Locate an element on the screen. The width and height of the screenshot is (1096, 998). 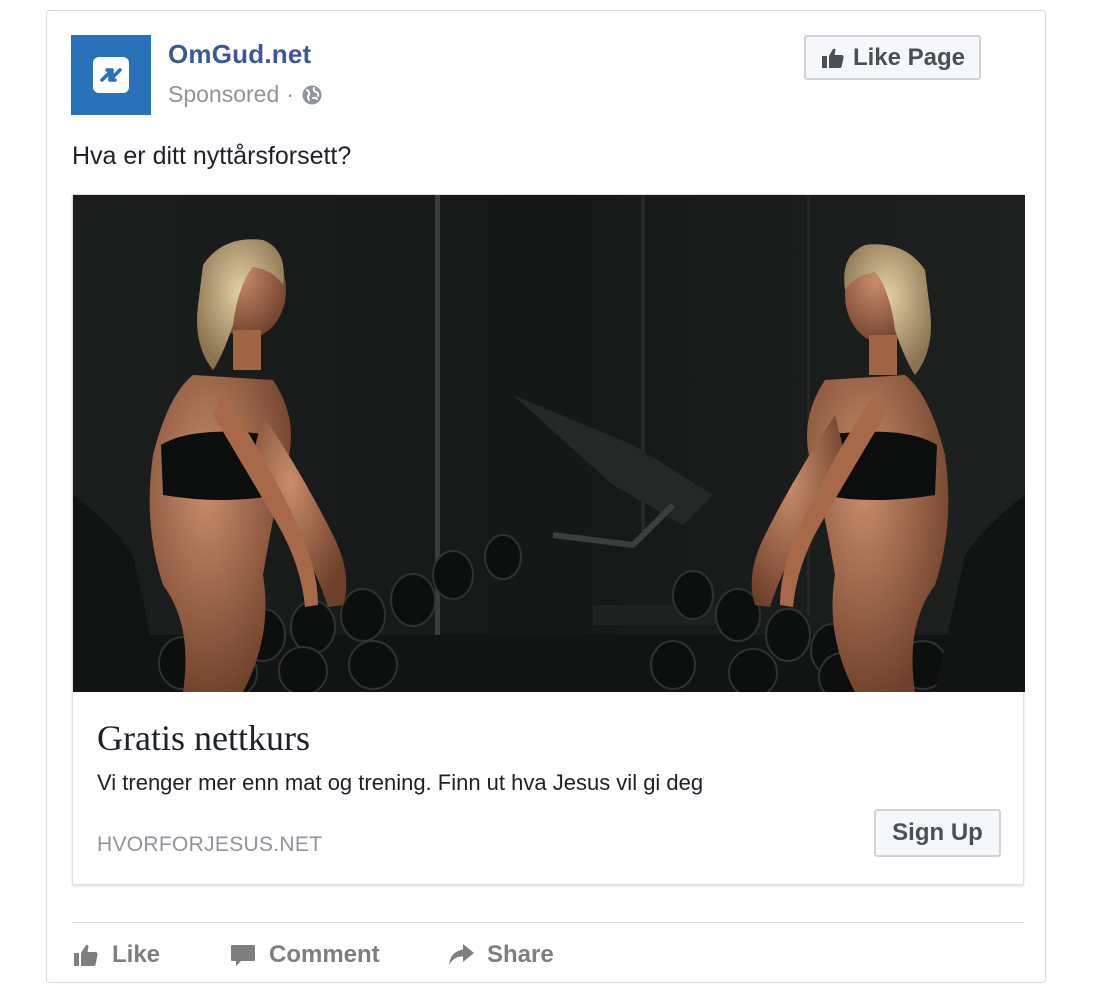
comment-action-label: Comment is located at coordinates (324, 954).